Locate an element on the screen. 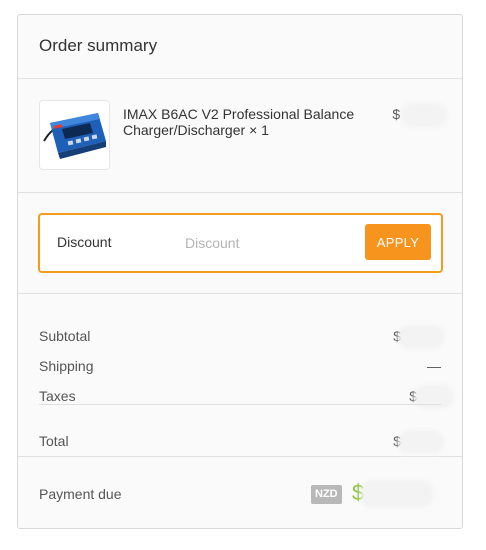 The height and width of the screenshot is (550, 486). total-redacted is located at coordinates (421, 442).